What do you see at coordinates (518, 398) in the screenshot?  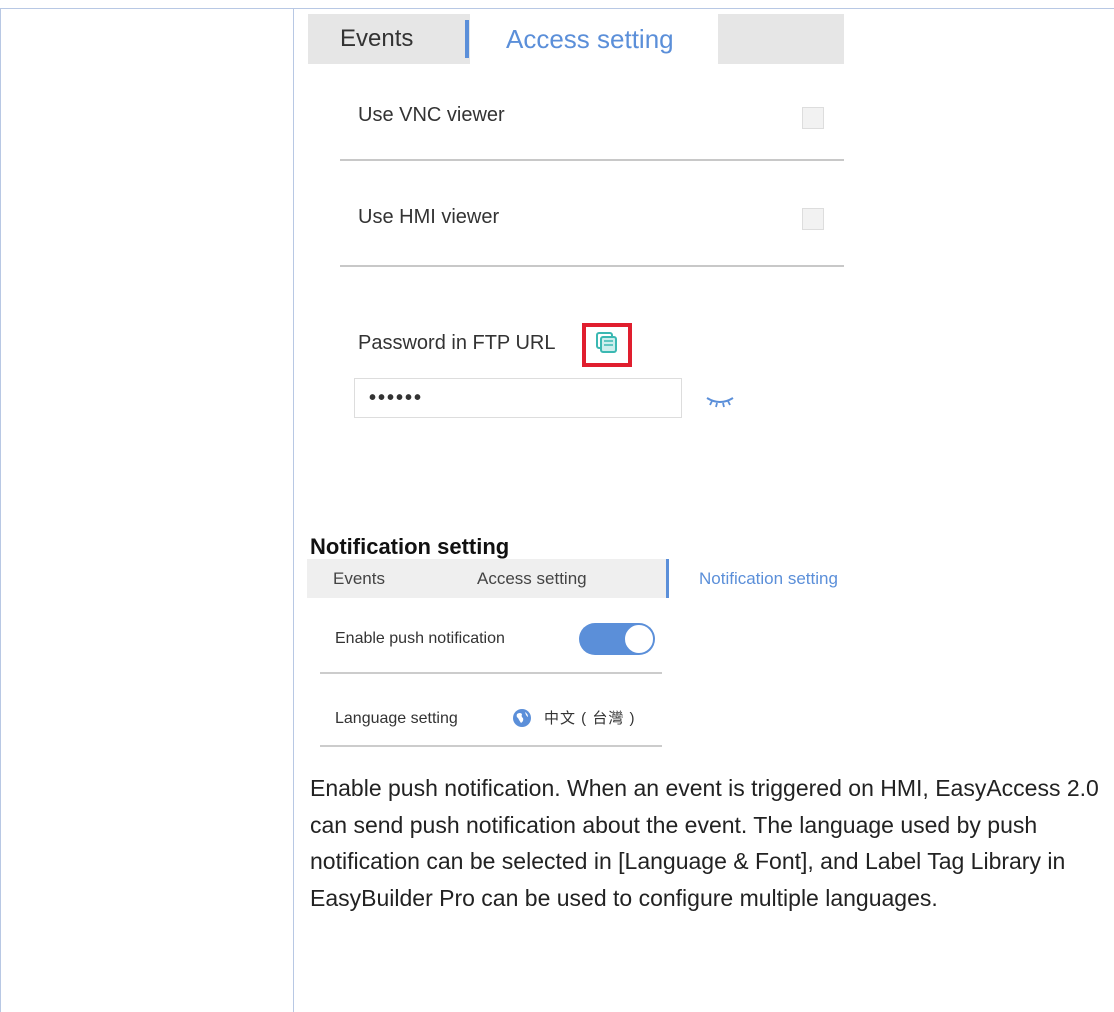 I see `ftp-password-input: ••••••` at bounding box center [518, 398].